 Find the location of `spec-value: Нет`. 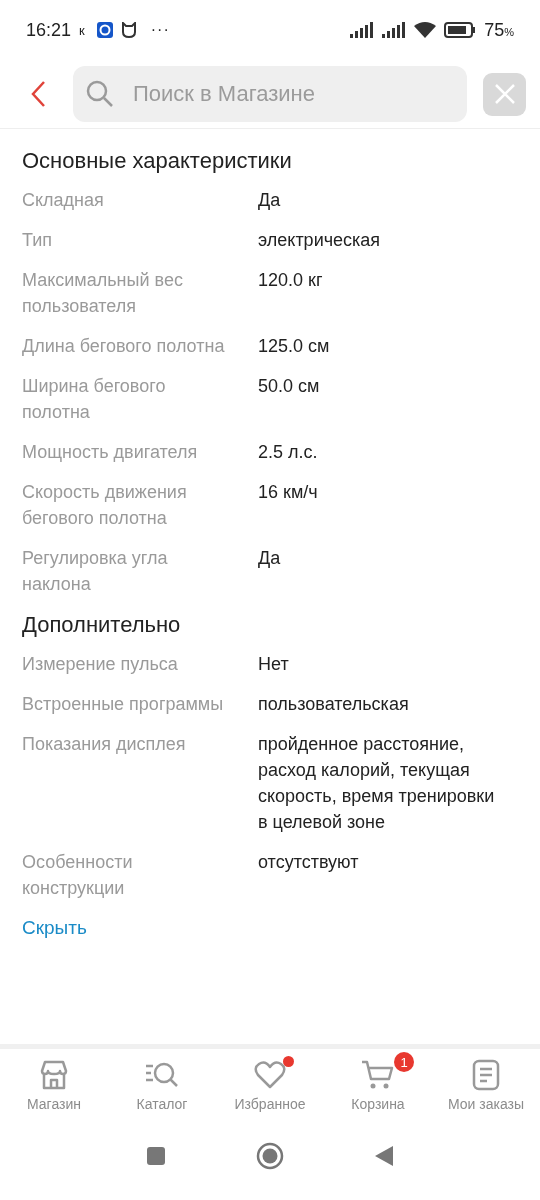

spec-value: Нет is located at coordinates (274, 664).